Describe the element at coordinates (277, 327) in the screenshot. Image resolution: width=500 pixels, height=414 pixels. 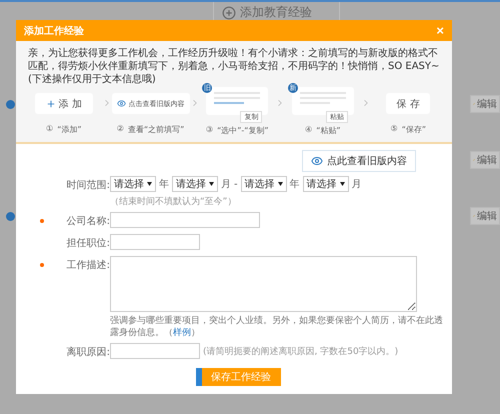
I see `hint-text: 强调参与哪些重要项目，突出个人业绩。另外，如果您要保密个人简历，请不在此透露身份信息。（样例）` at that location.